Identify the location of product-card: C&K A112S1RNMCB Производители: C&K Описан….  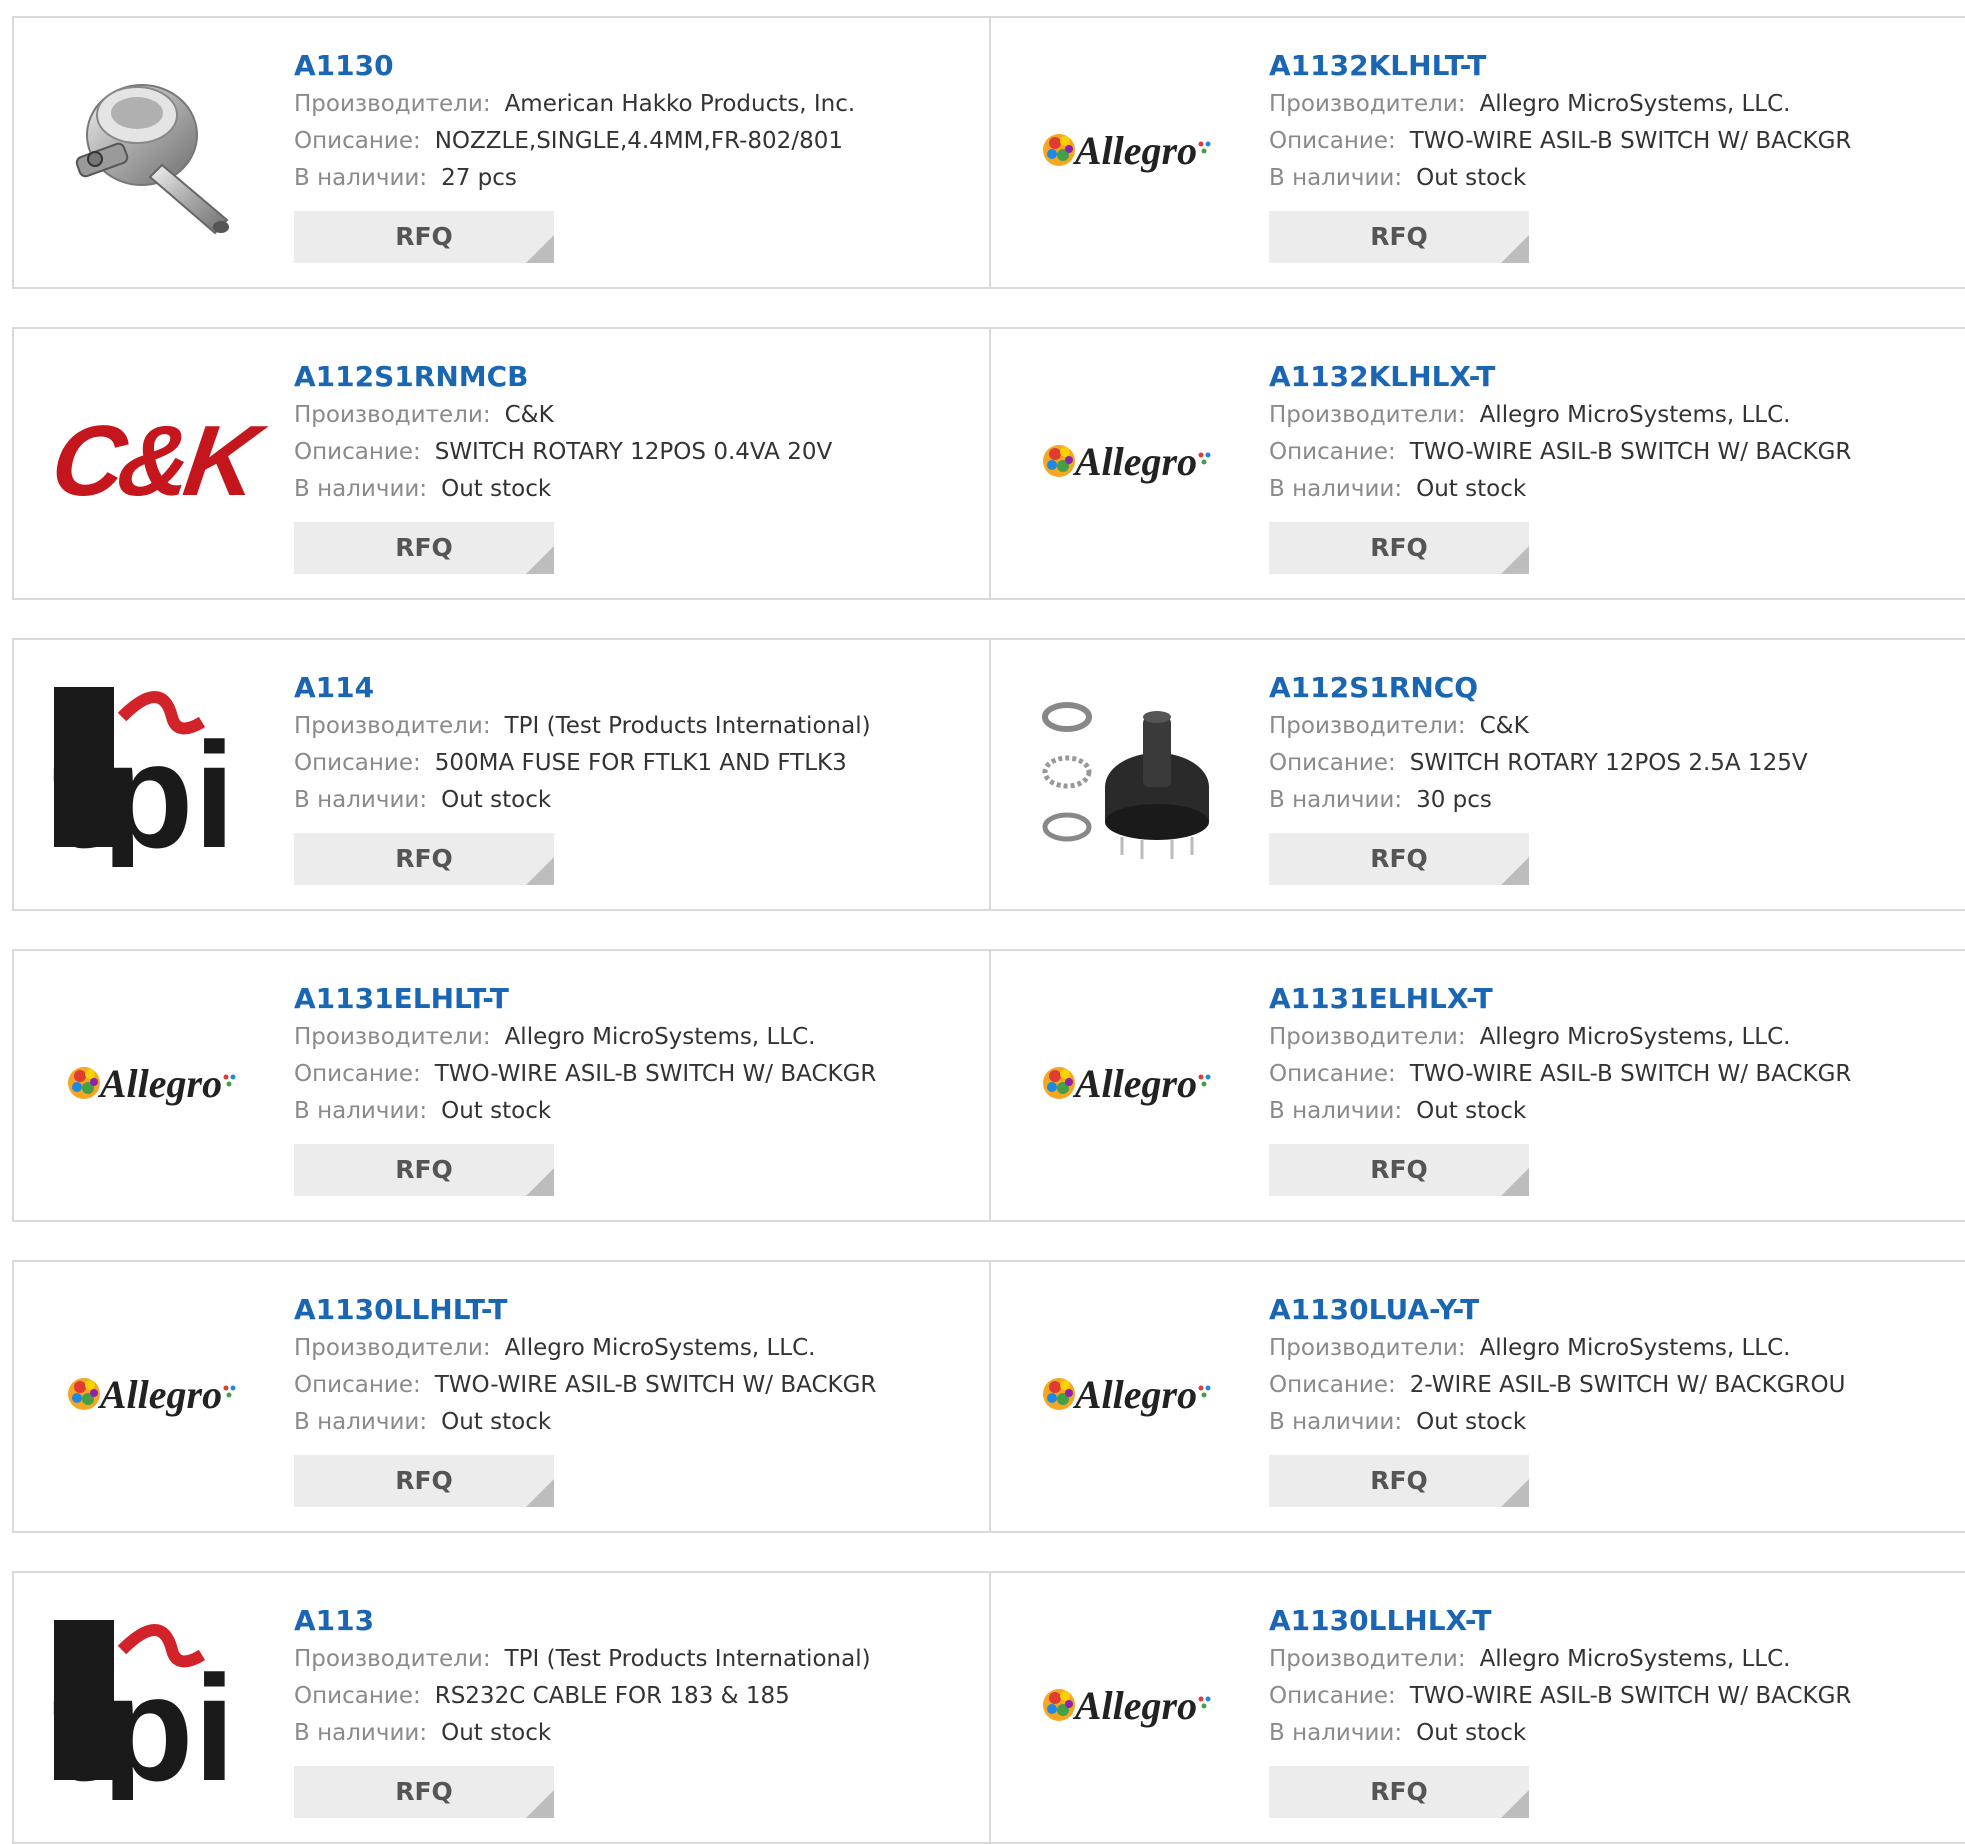
(501, 463).